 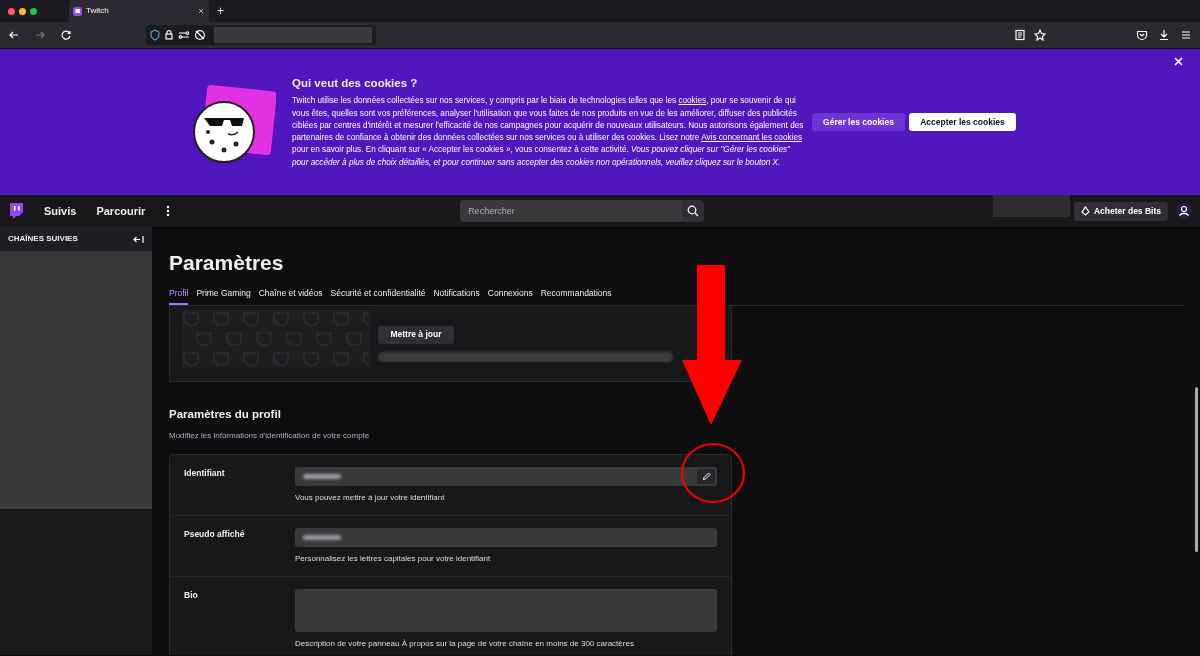 What do you see at coordinates (1085, 211) in the screenshot?
I see `bits-gem-icon` at bounding box center [1085, 211].